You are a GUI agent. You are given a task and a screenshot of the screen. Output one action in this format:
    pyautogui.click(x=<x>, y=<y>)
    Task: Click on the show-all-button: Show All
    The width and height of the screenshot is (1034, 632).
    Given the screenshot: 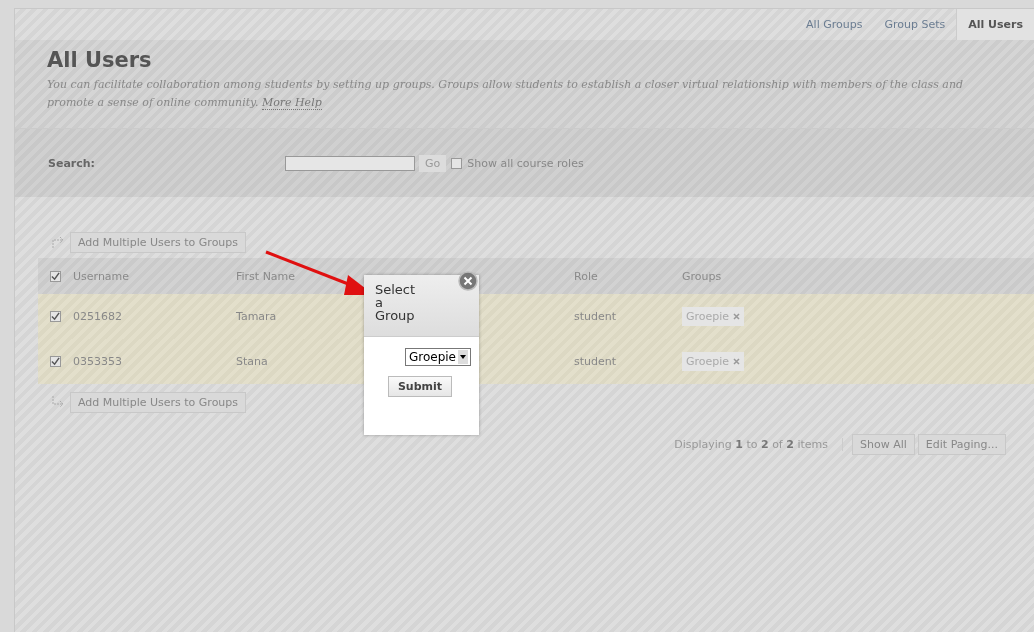 What is the action you would take?
    pyautogui.click(x=883, y=444)
    